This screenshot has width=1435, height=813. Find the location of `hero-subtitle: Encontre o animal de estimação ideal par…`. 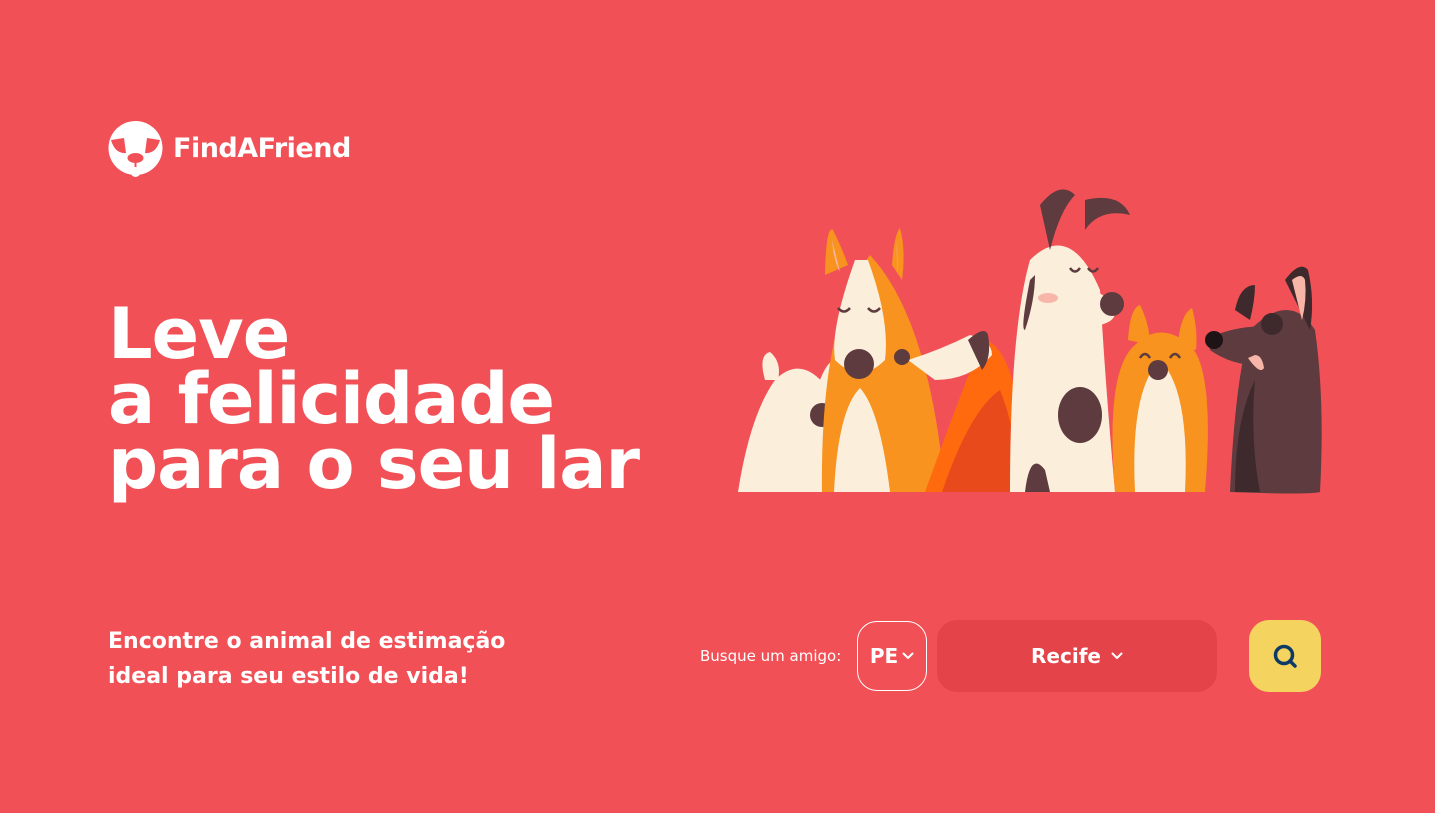

hero-subtitle: Encontre o animal de estimação ideal par… is located at coordinates (307, 659).